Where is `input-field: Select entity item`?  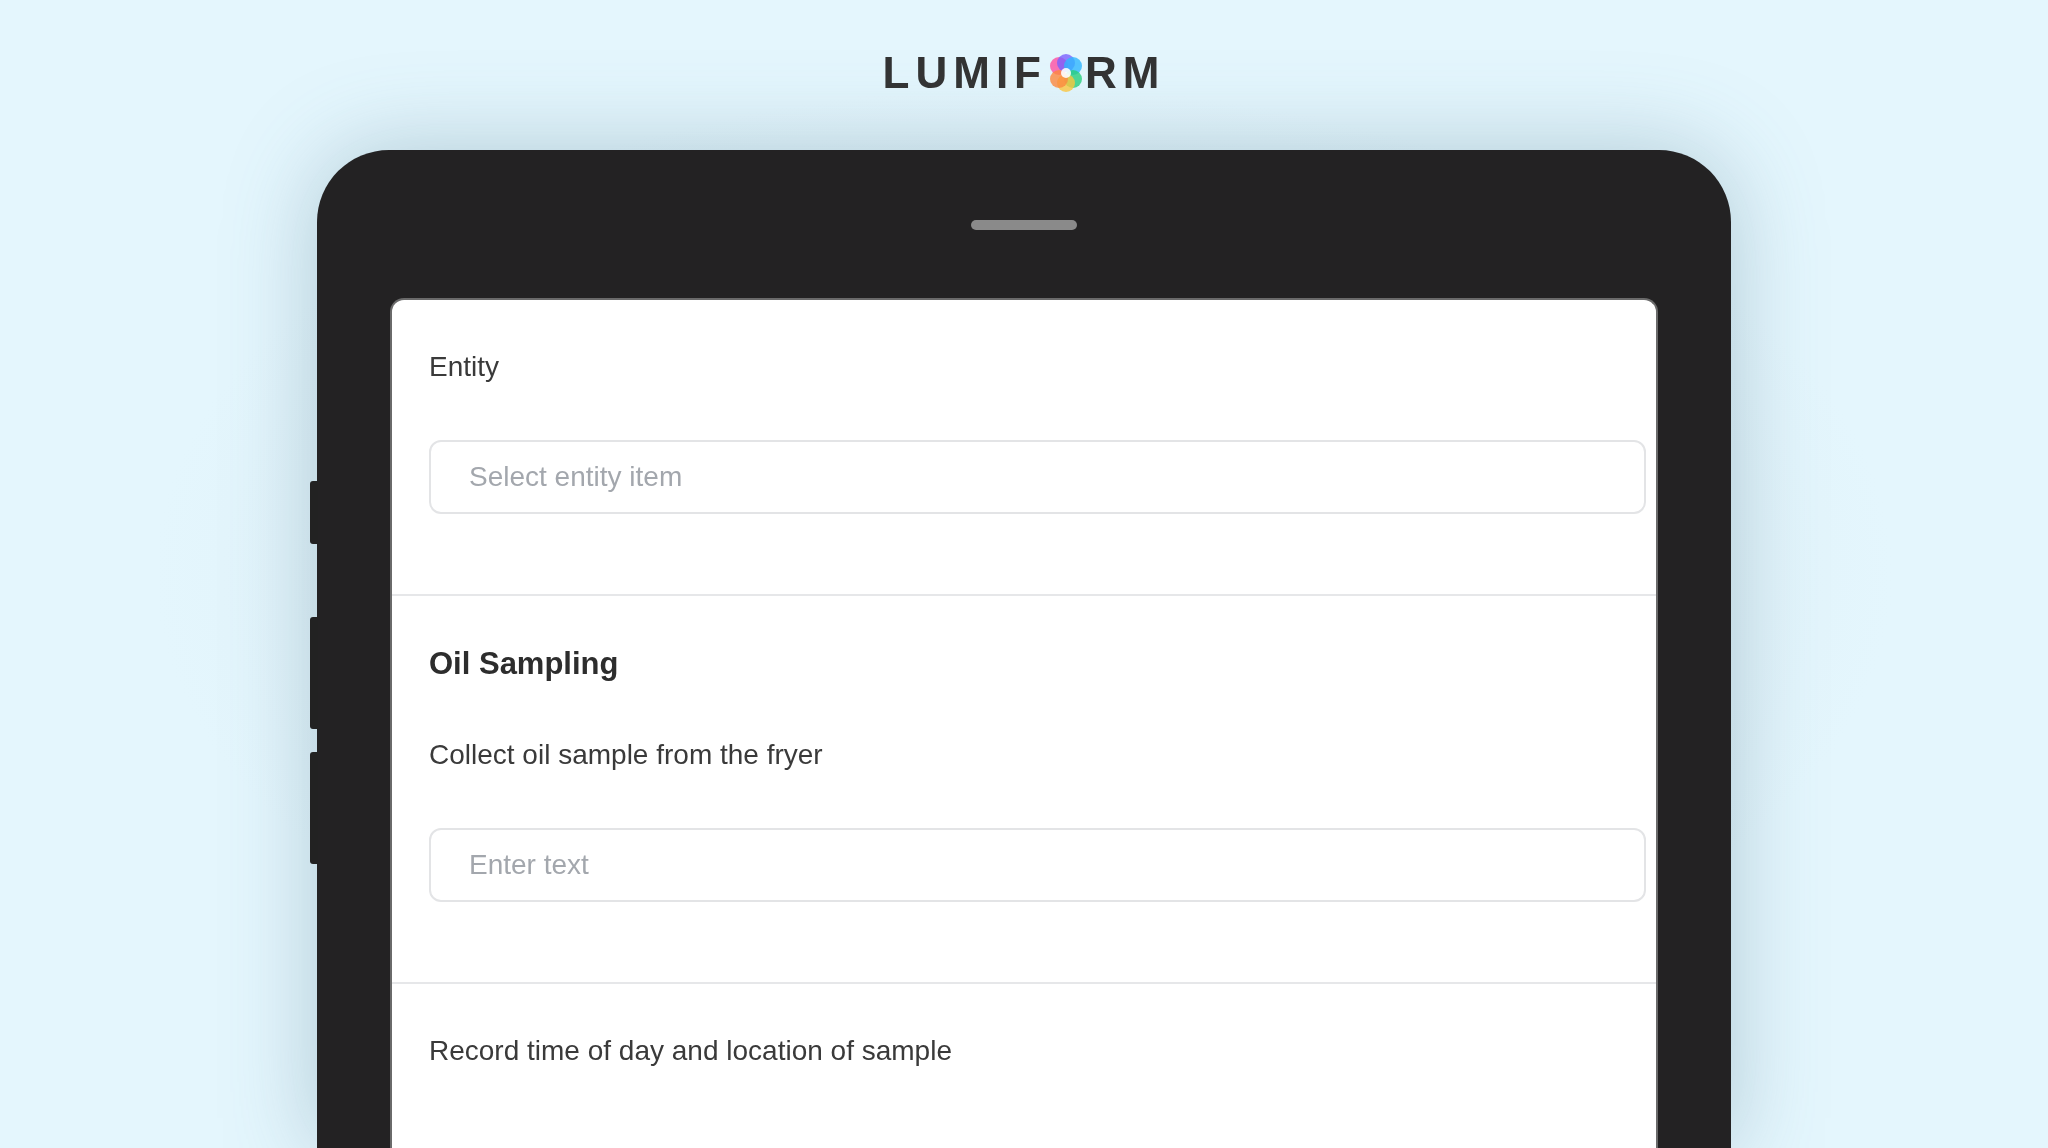
input-field: Select entity item is located at coordinates (1037, 477).